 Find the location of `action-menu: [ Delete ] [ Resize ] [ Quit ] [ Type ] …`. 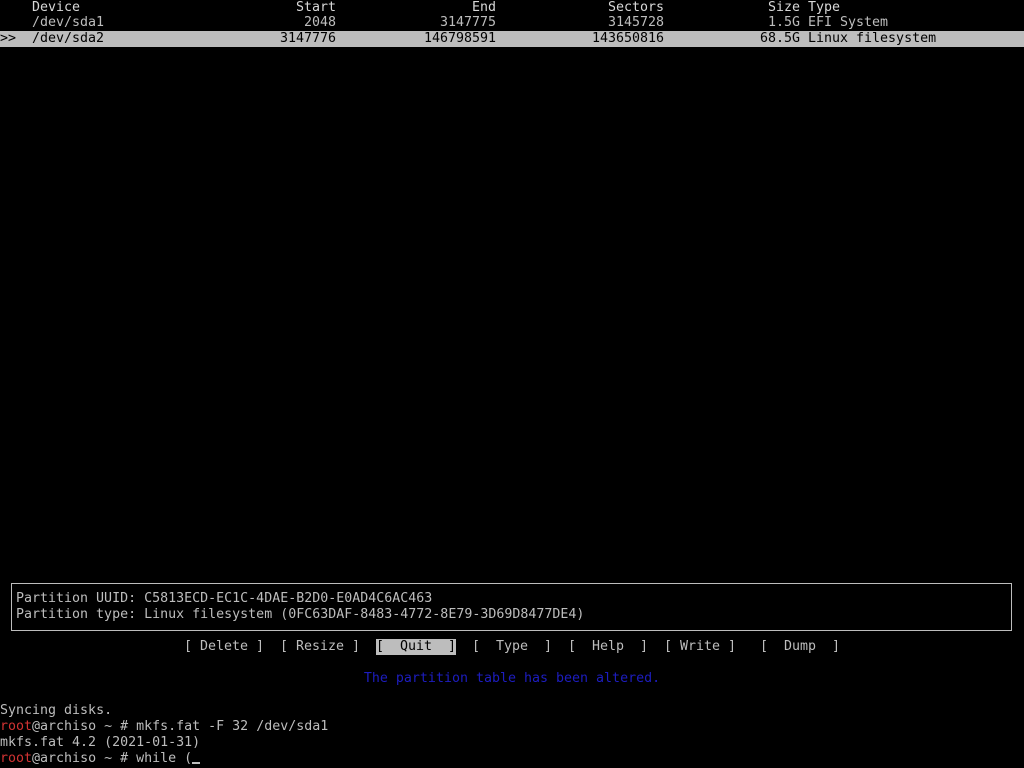

action-menu: [ Delete ] [ Resize ] [ Quit ] [ Type ] … is located at coordinates (512, 647).